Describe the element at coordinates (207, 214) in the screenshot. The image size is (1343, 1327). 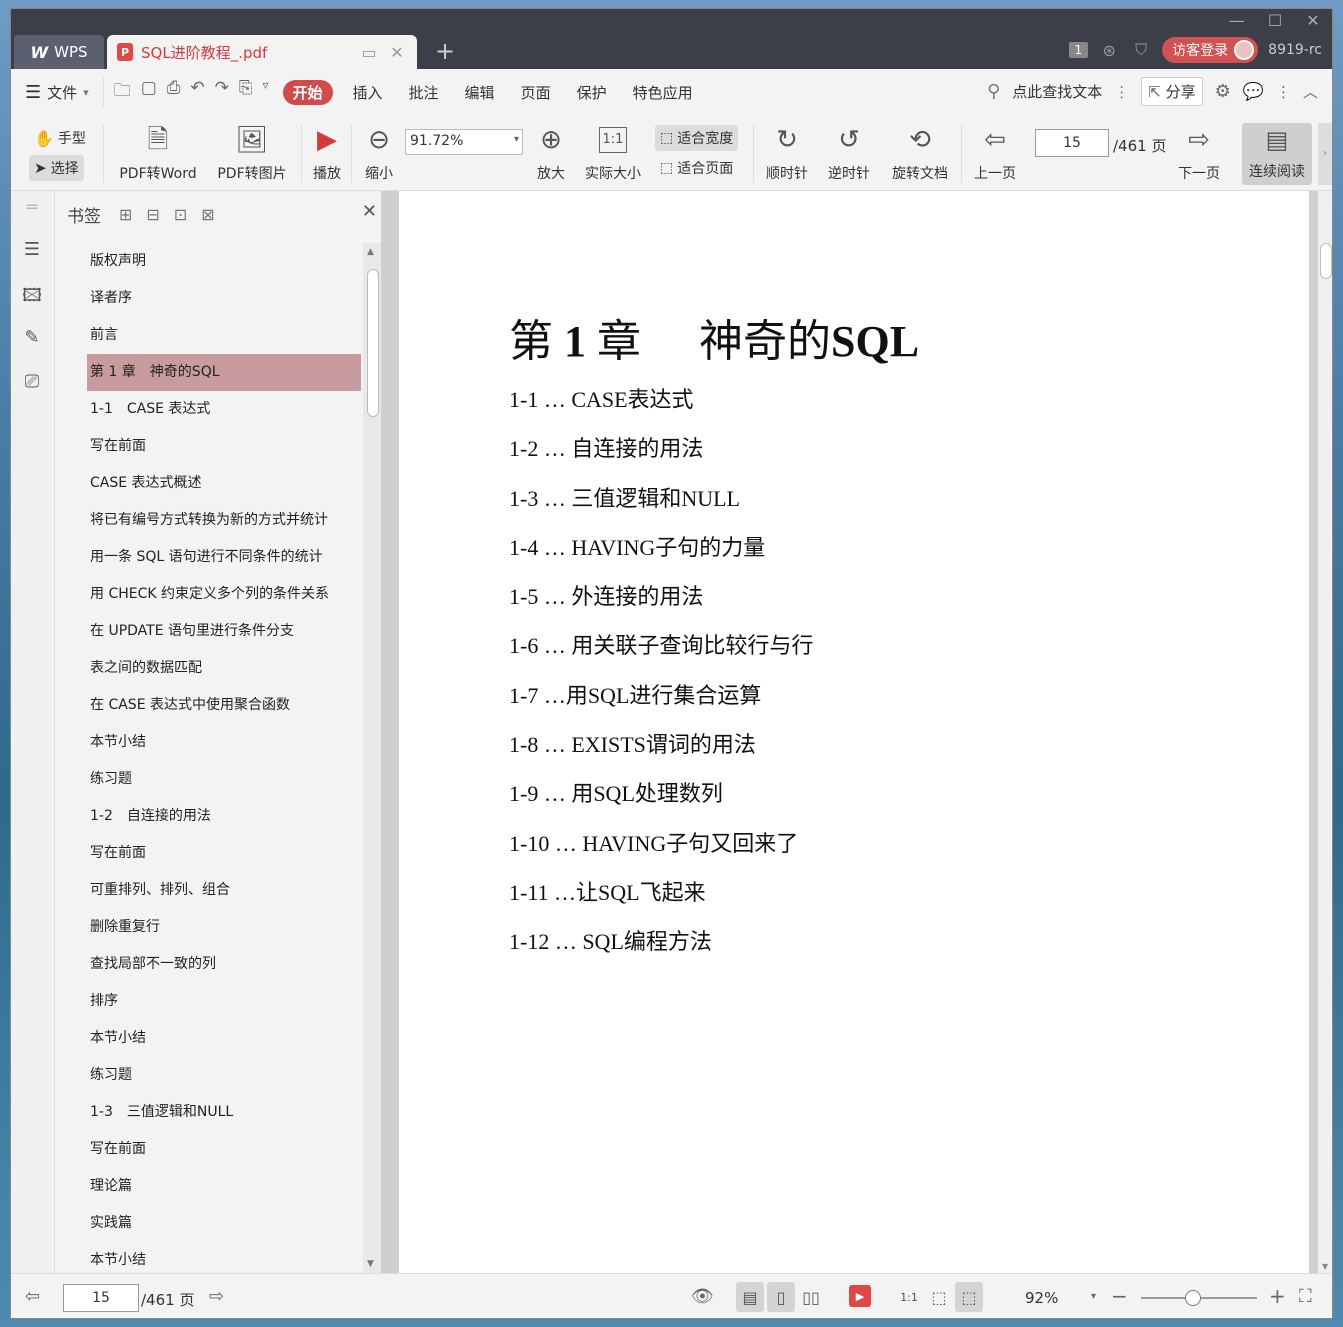
I see `bookmark-settings-icon: ⊠` at that location.